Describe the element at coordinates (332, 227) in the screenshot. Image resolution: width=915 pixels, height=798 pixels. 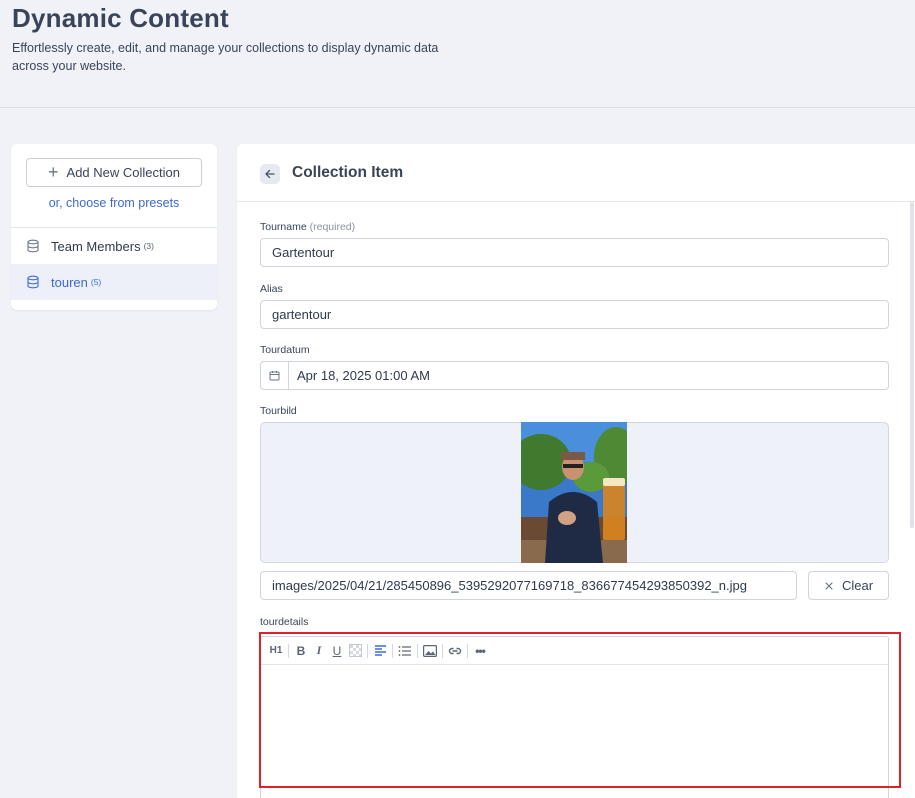
I see `required-hint: (required)` at that location.